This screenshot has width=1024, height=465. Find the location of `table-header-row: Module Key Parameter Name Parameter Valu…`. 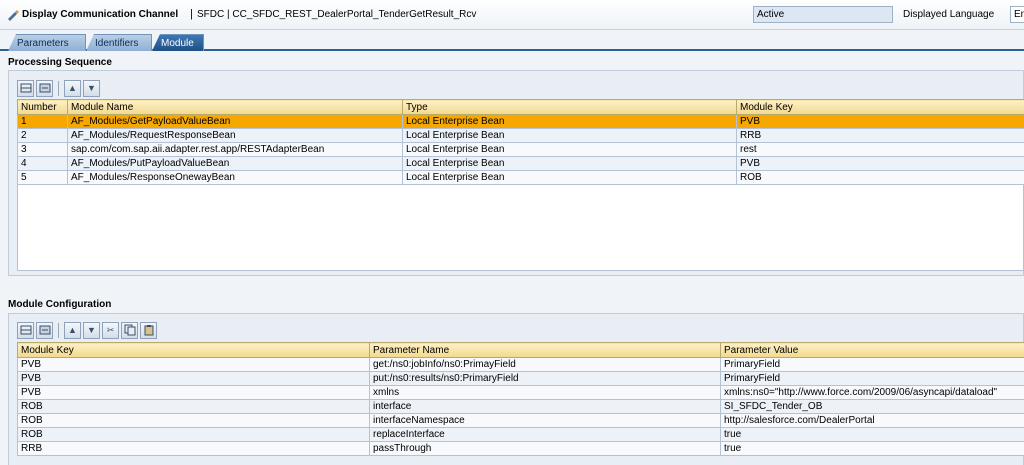

table-header-row: Module Key Parameter Name Parameter Valu… is located at coordinates (520, 350).